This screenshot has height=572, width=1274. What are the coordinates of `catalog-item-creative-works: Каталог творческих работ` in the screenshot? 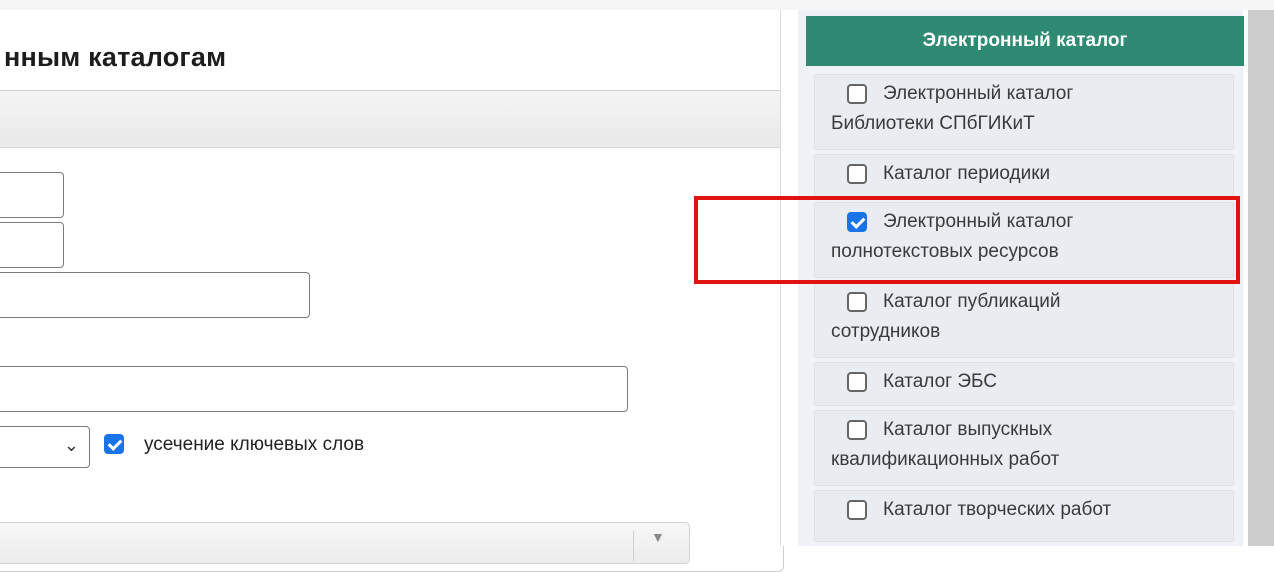 It's located at (1024, 516).